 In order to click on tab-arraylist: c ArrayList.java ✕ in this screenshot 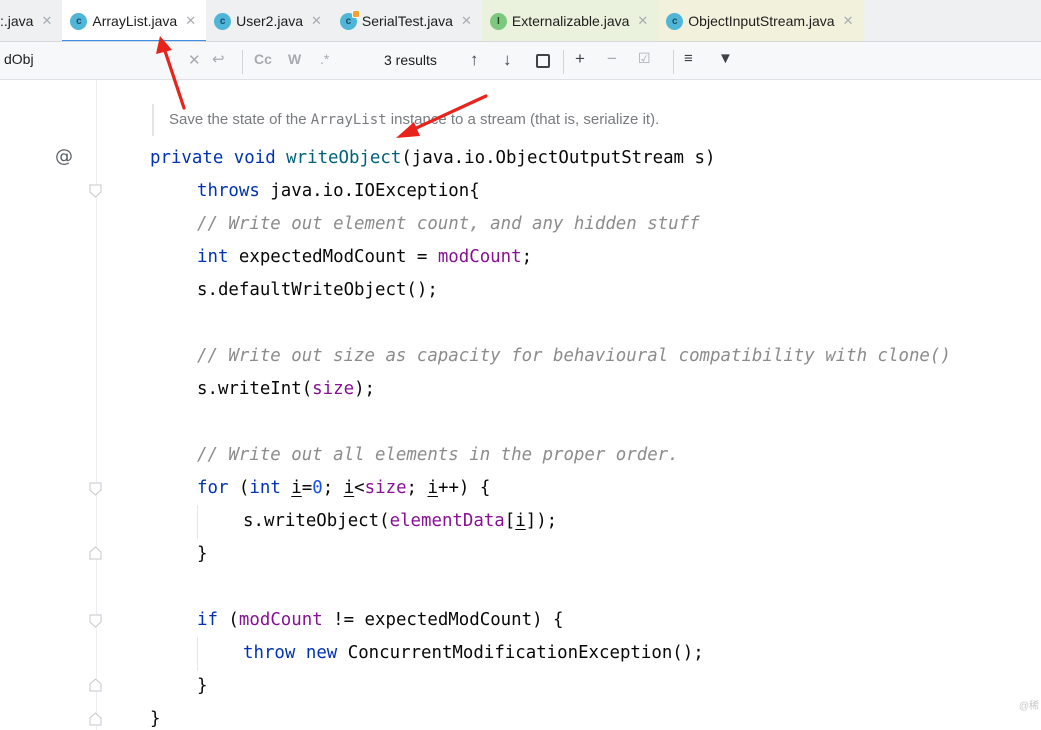, I will do `click(134, 20)`.